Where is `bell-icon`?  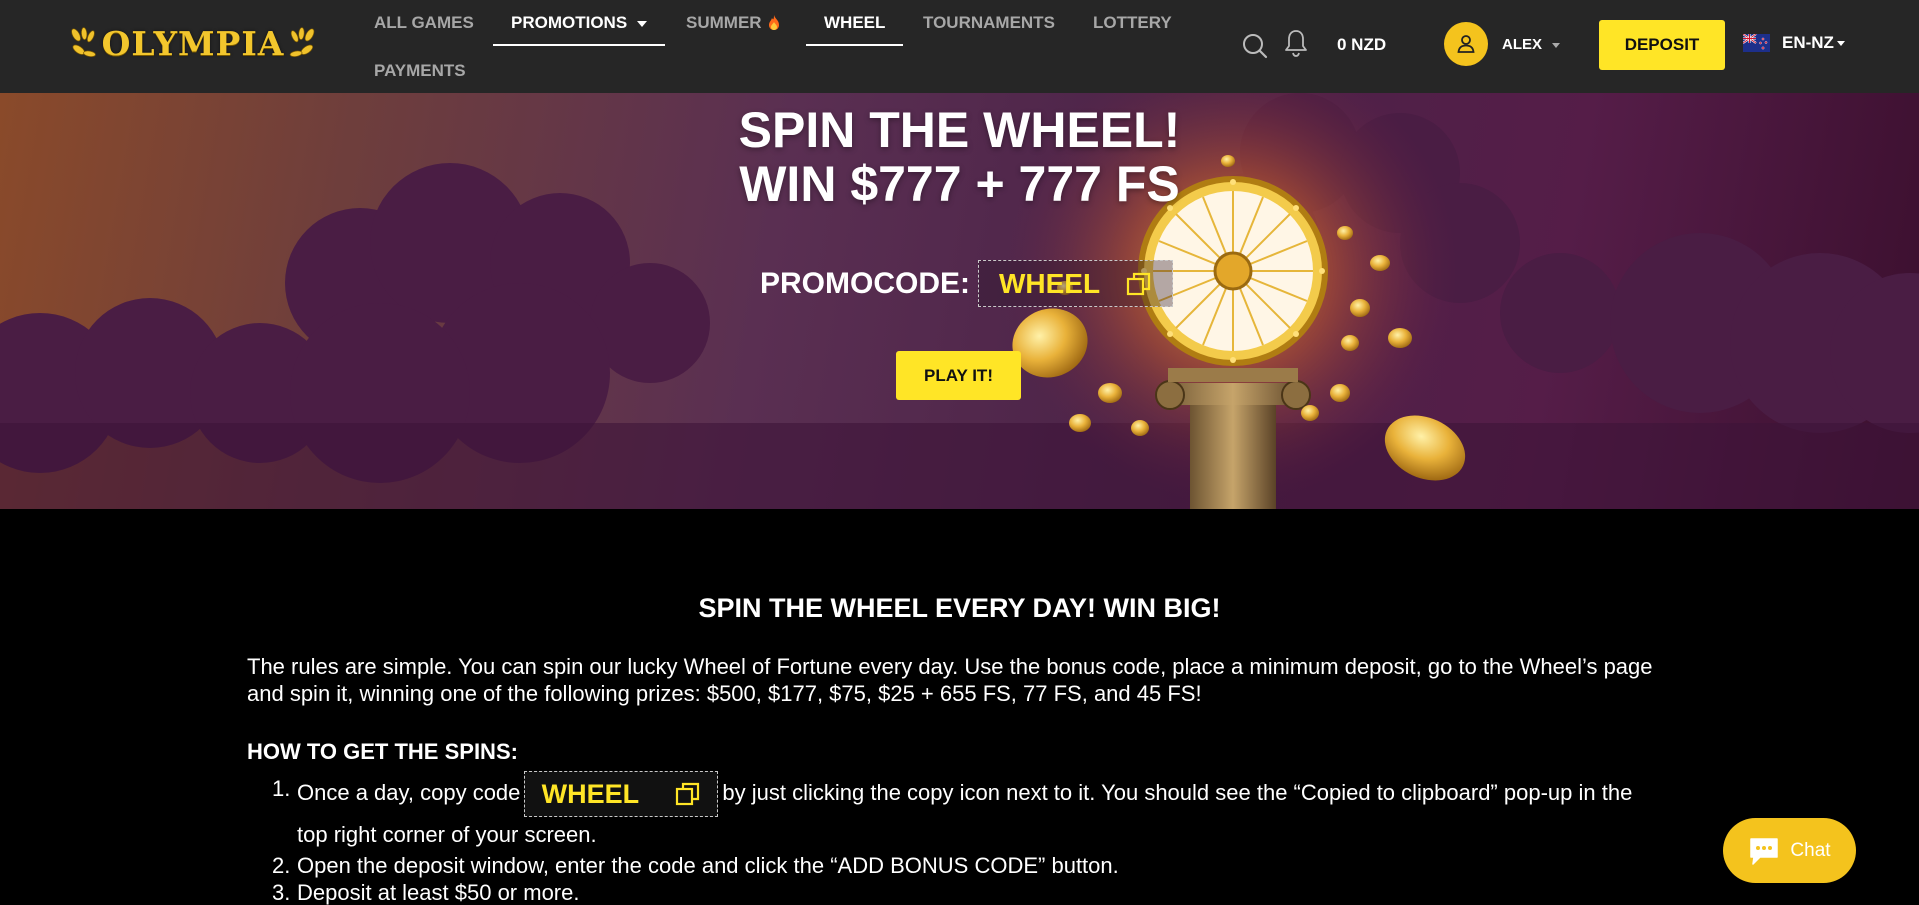
bell-icon is located at coordinates (1296, 43).